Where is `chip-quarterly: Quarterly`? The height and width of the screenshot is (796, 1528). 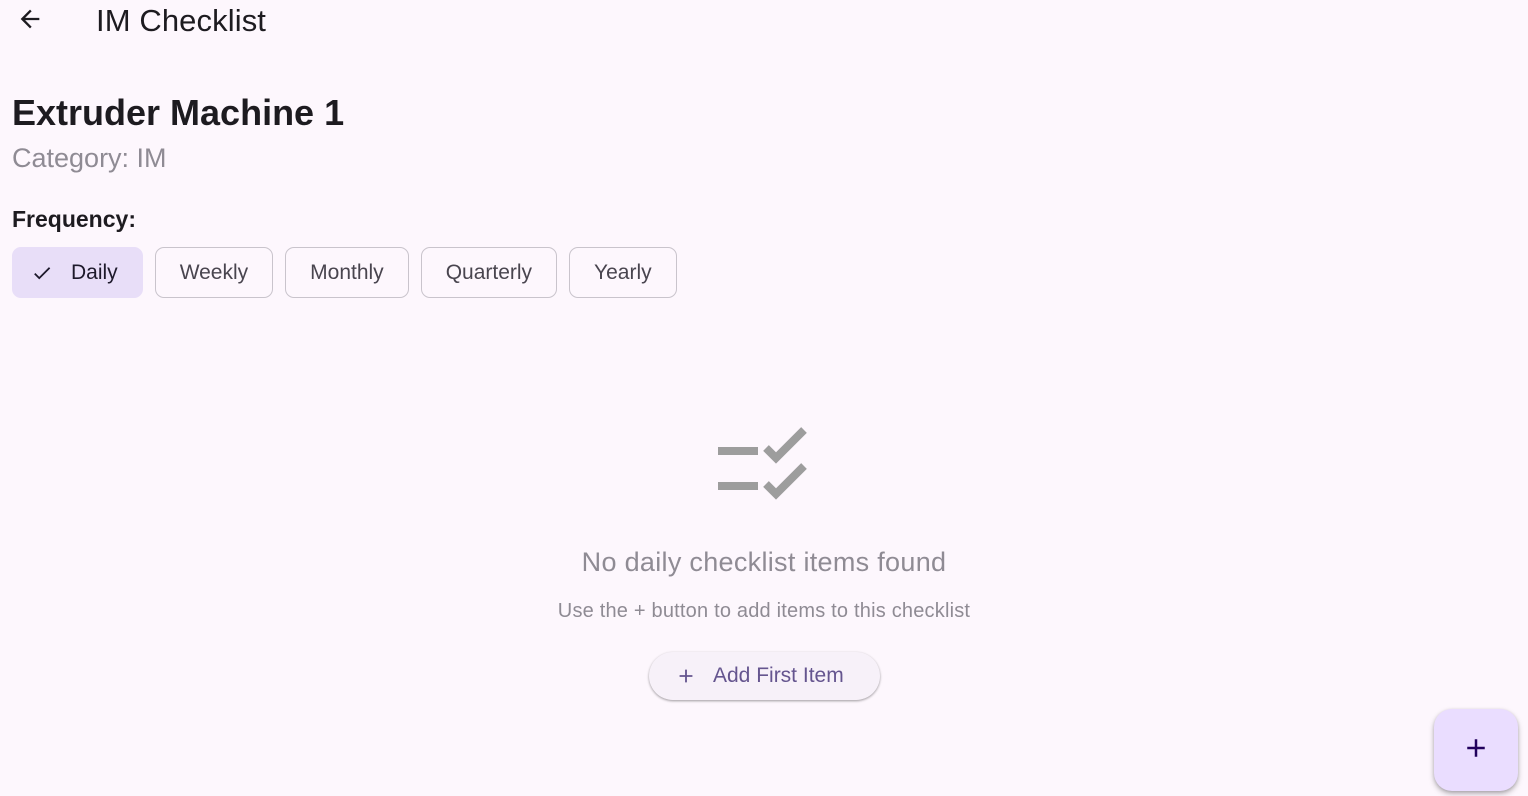 chip-quarterly: Quarterly is located at coordinates (489, 272).